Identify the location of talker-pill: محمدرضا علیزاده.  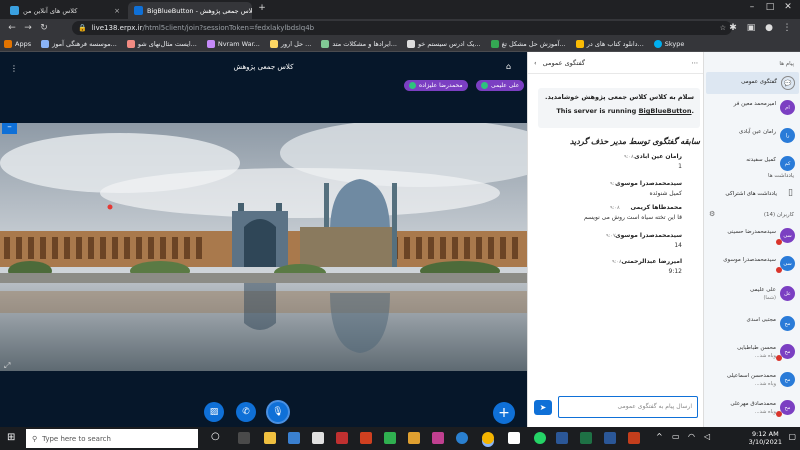
(436, 85).